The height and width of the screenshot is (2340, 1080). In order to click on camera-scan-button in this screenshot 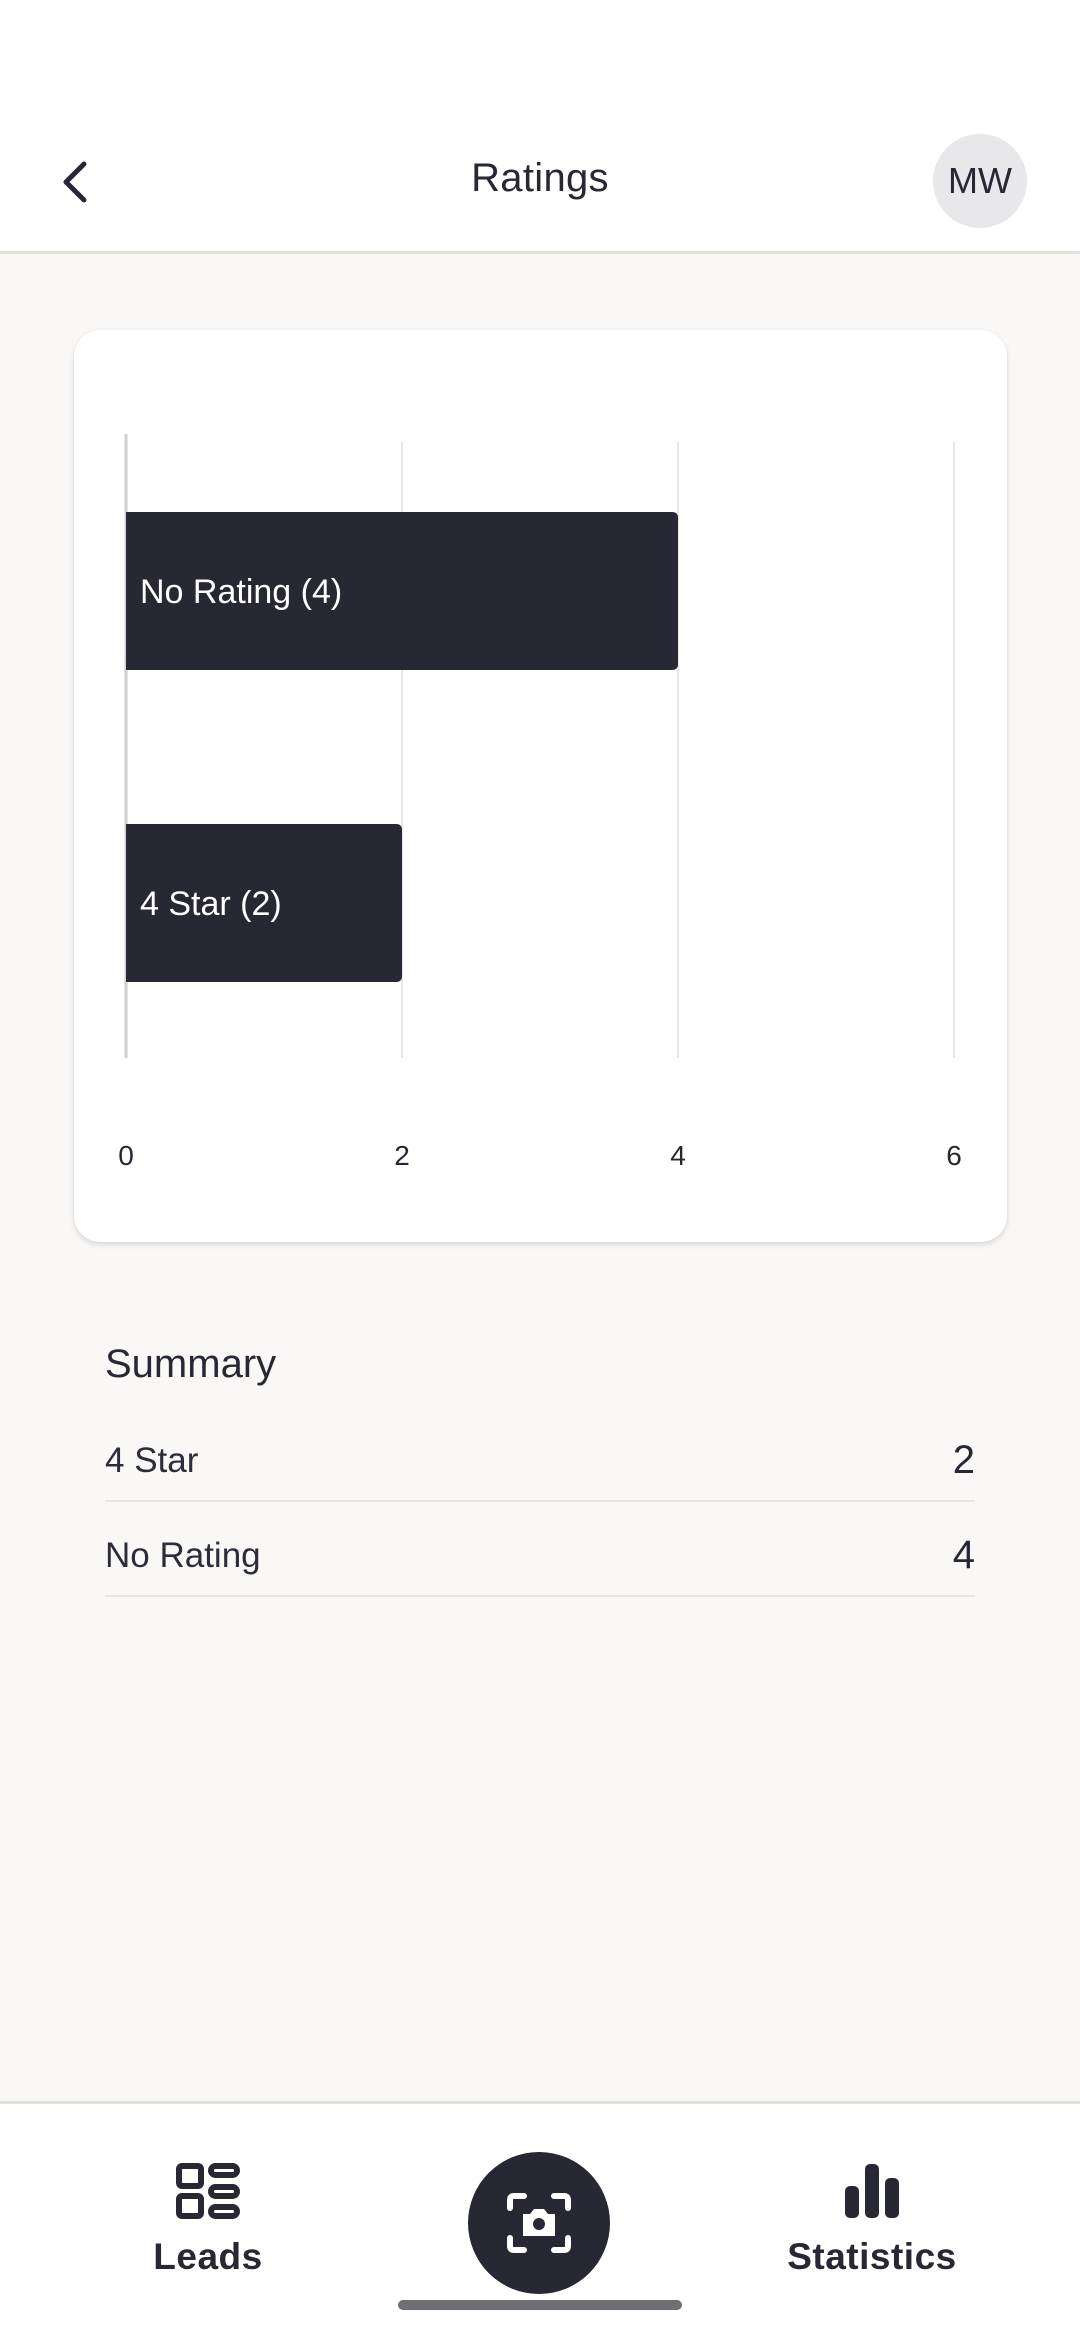, I will do `click(539, 2223)`.